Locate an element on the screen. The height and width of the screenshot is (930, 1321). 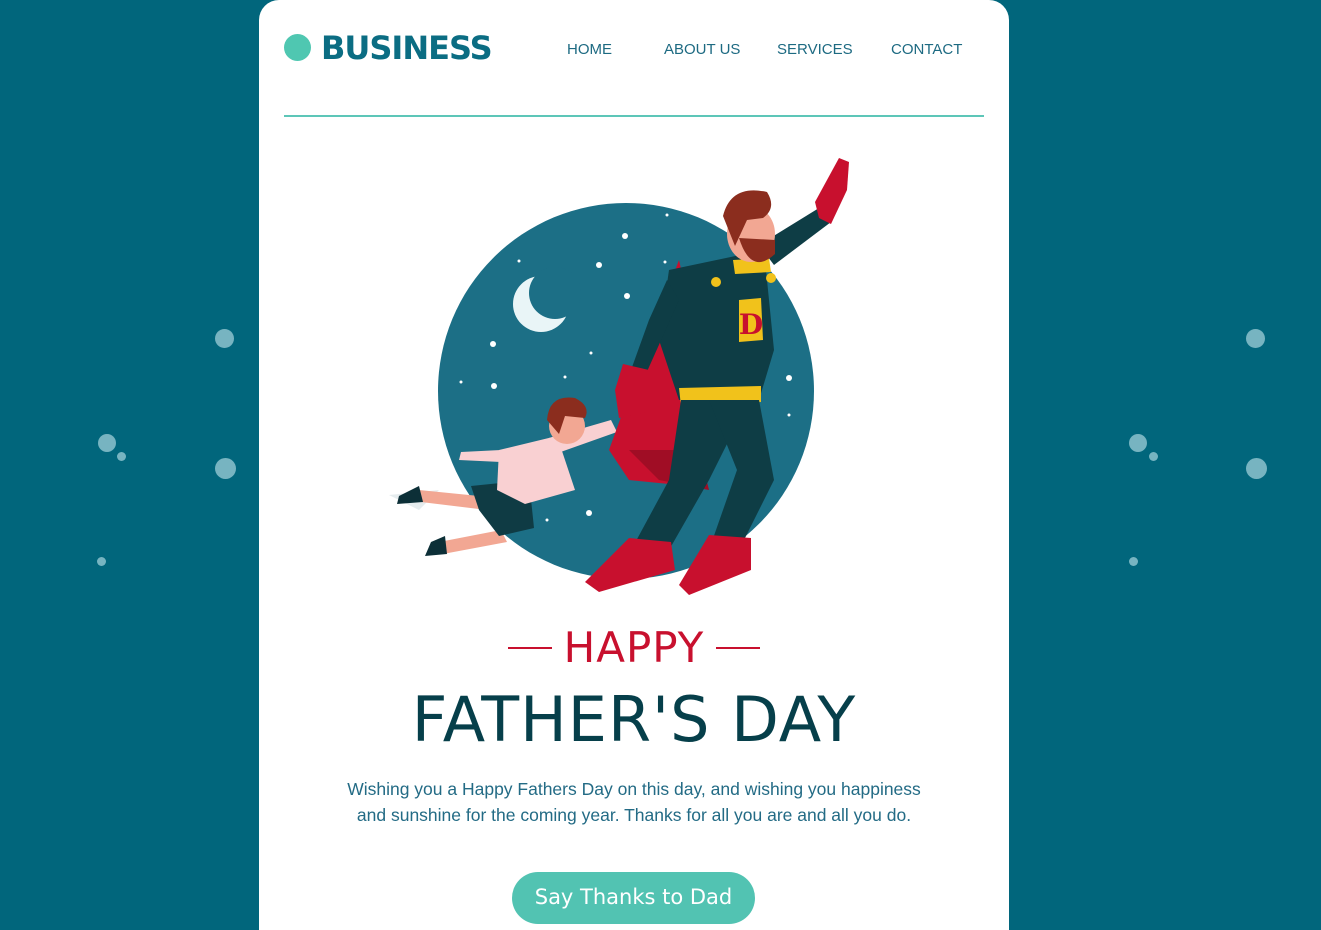
nav-contact: CONTACT is located at coordinates (926, 50).